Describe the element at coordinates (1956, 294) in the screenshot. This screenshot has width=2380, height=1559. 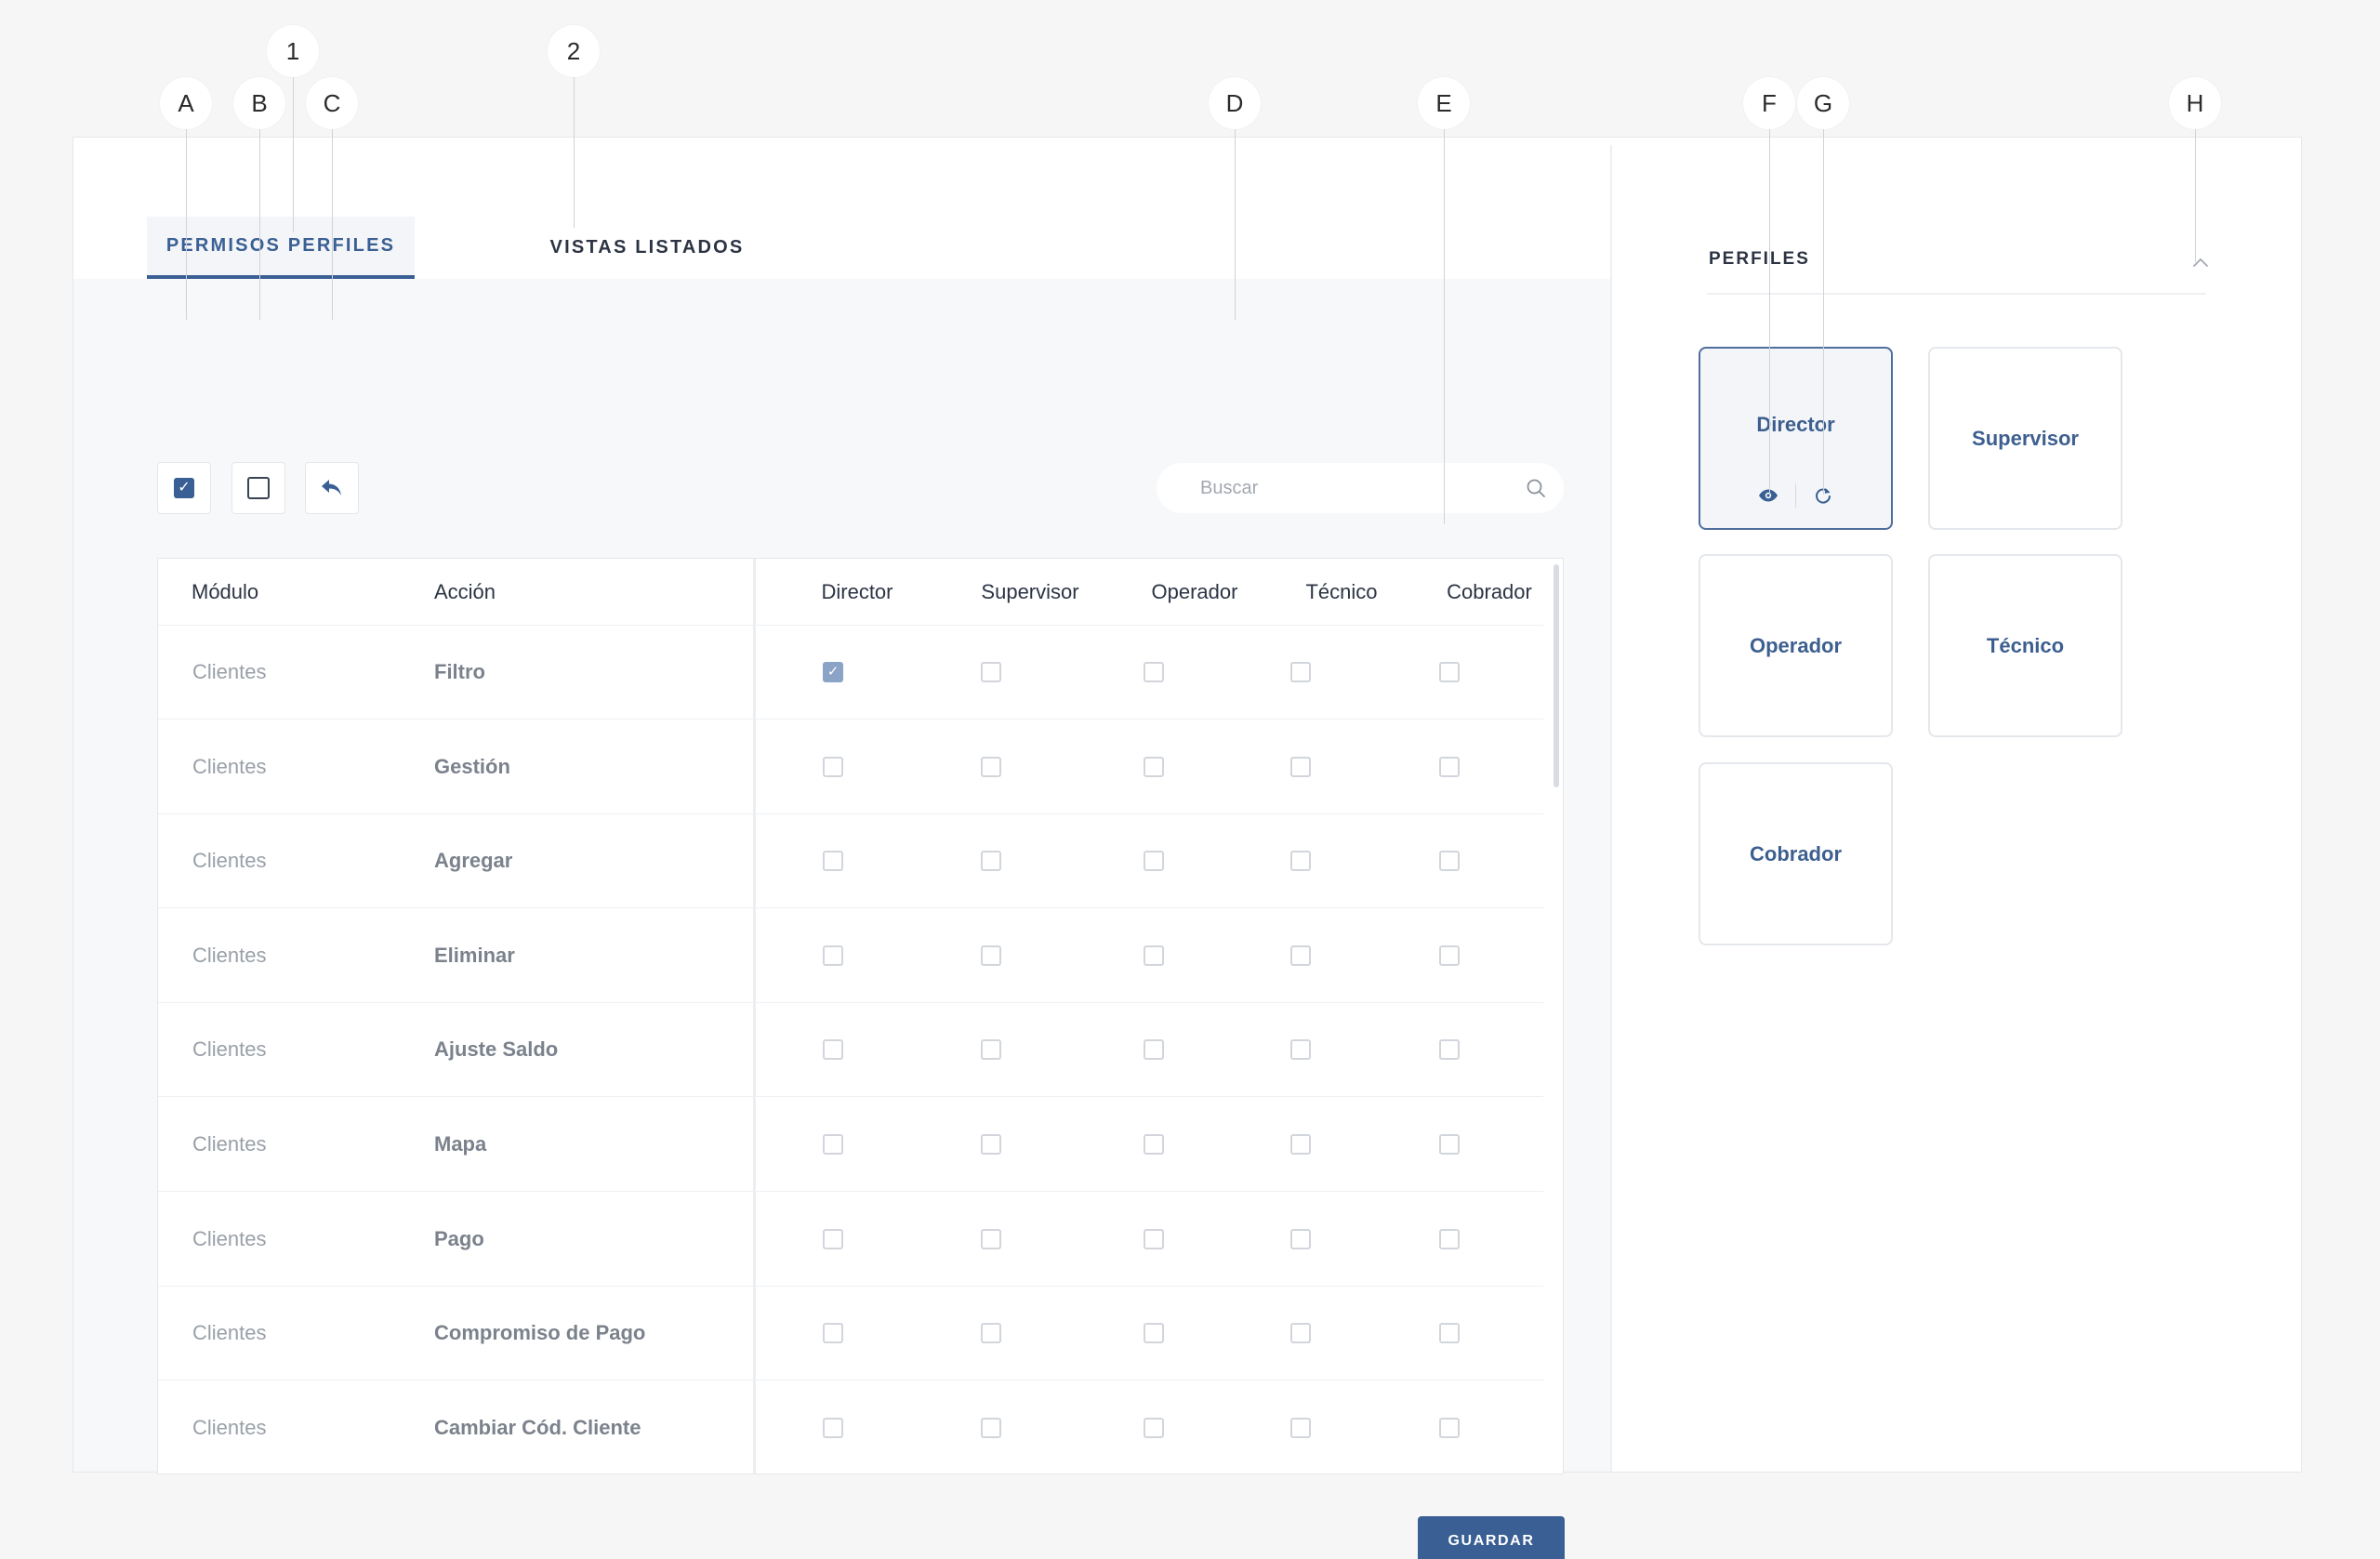
I see `profiles-divider` at that location.